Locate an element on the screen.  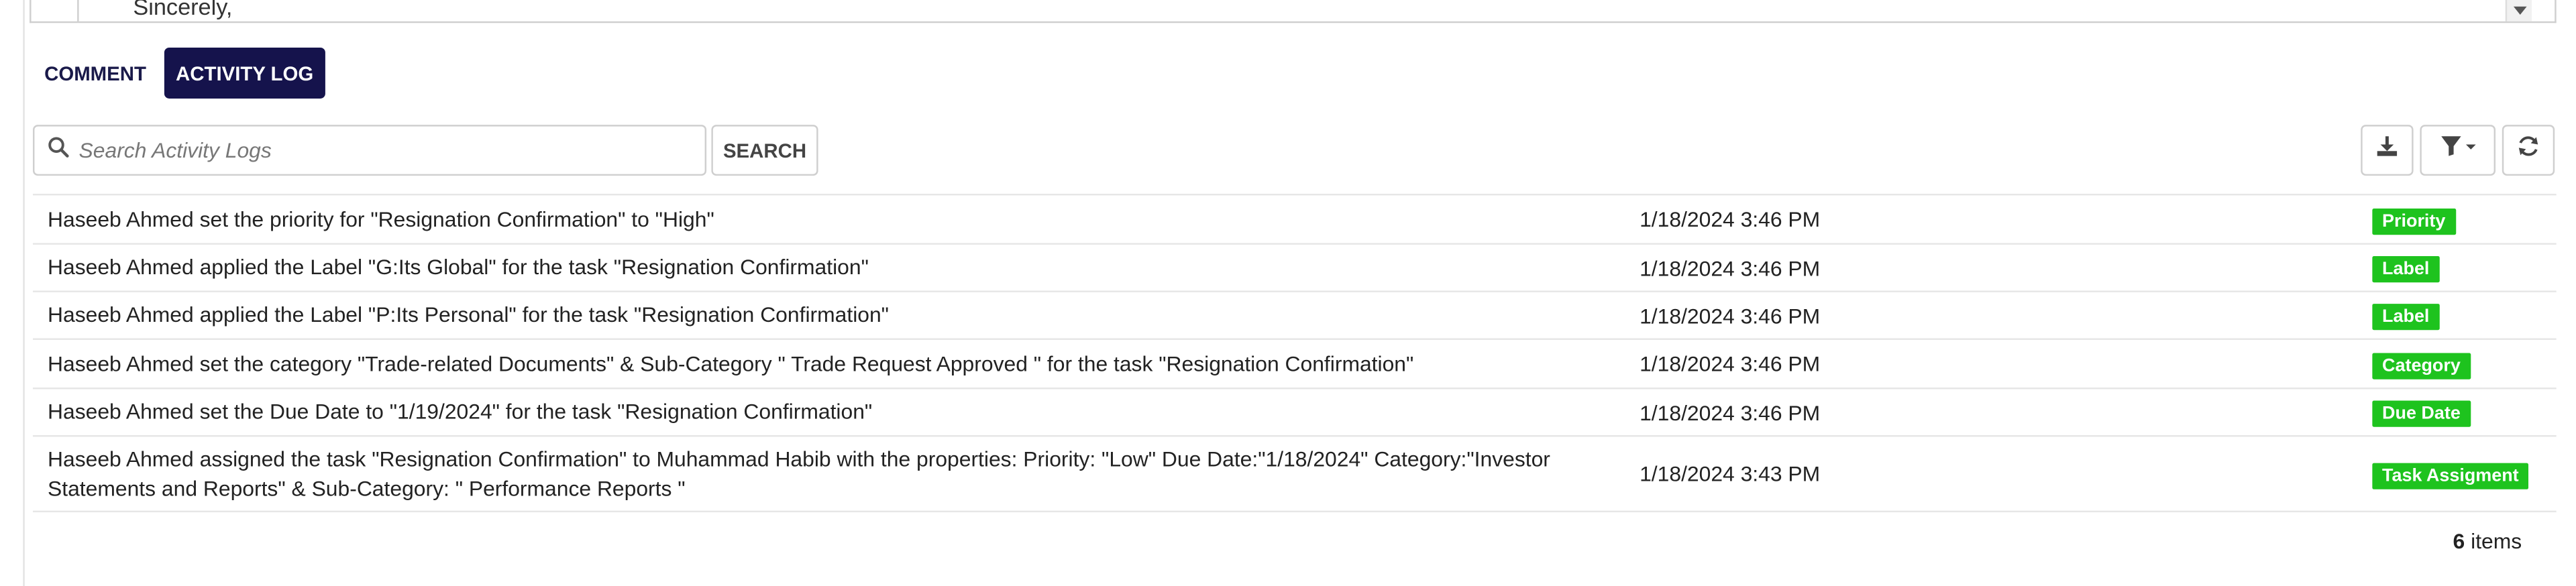
item-count: 6 is located at coordinates (2459, 541).